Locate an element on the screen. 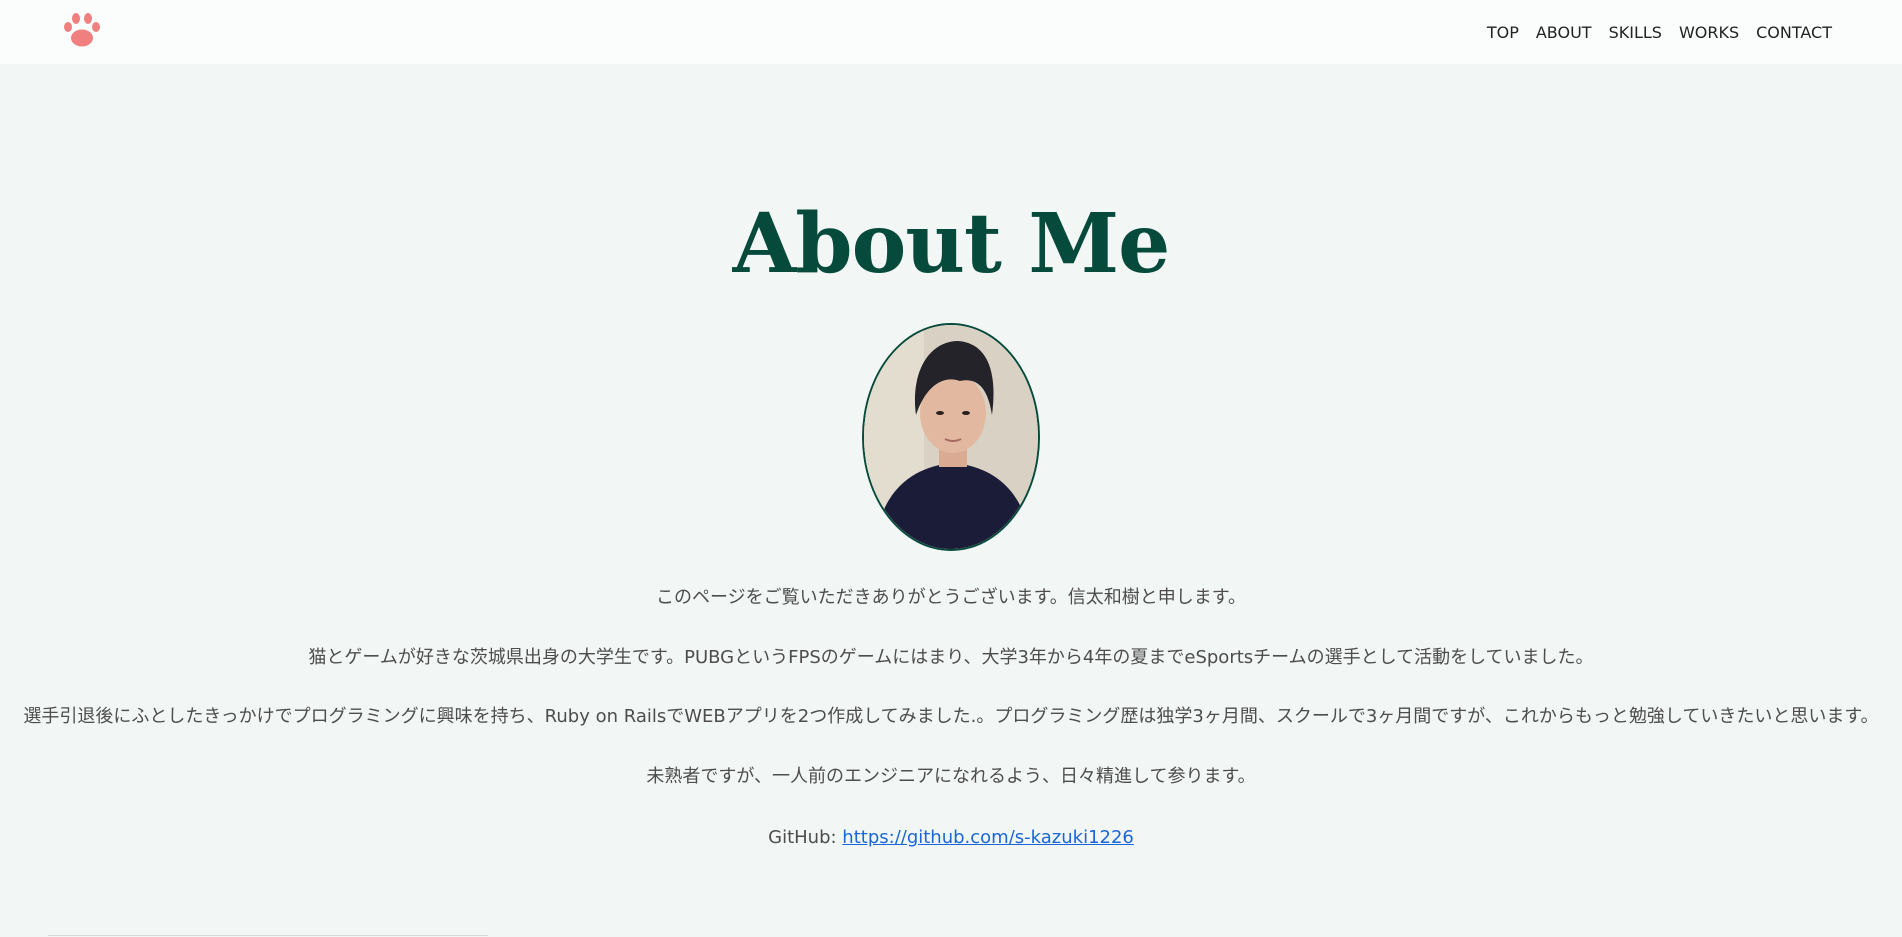 This screenshot has width=1902, height=937. page-title: About Me is located at coordinates (951, 244).